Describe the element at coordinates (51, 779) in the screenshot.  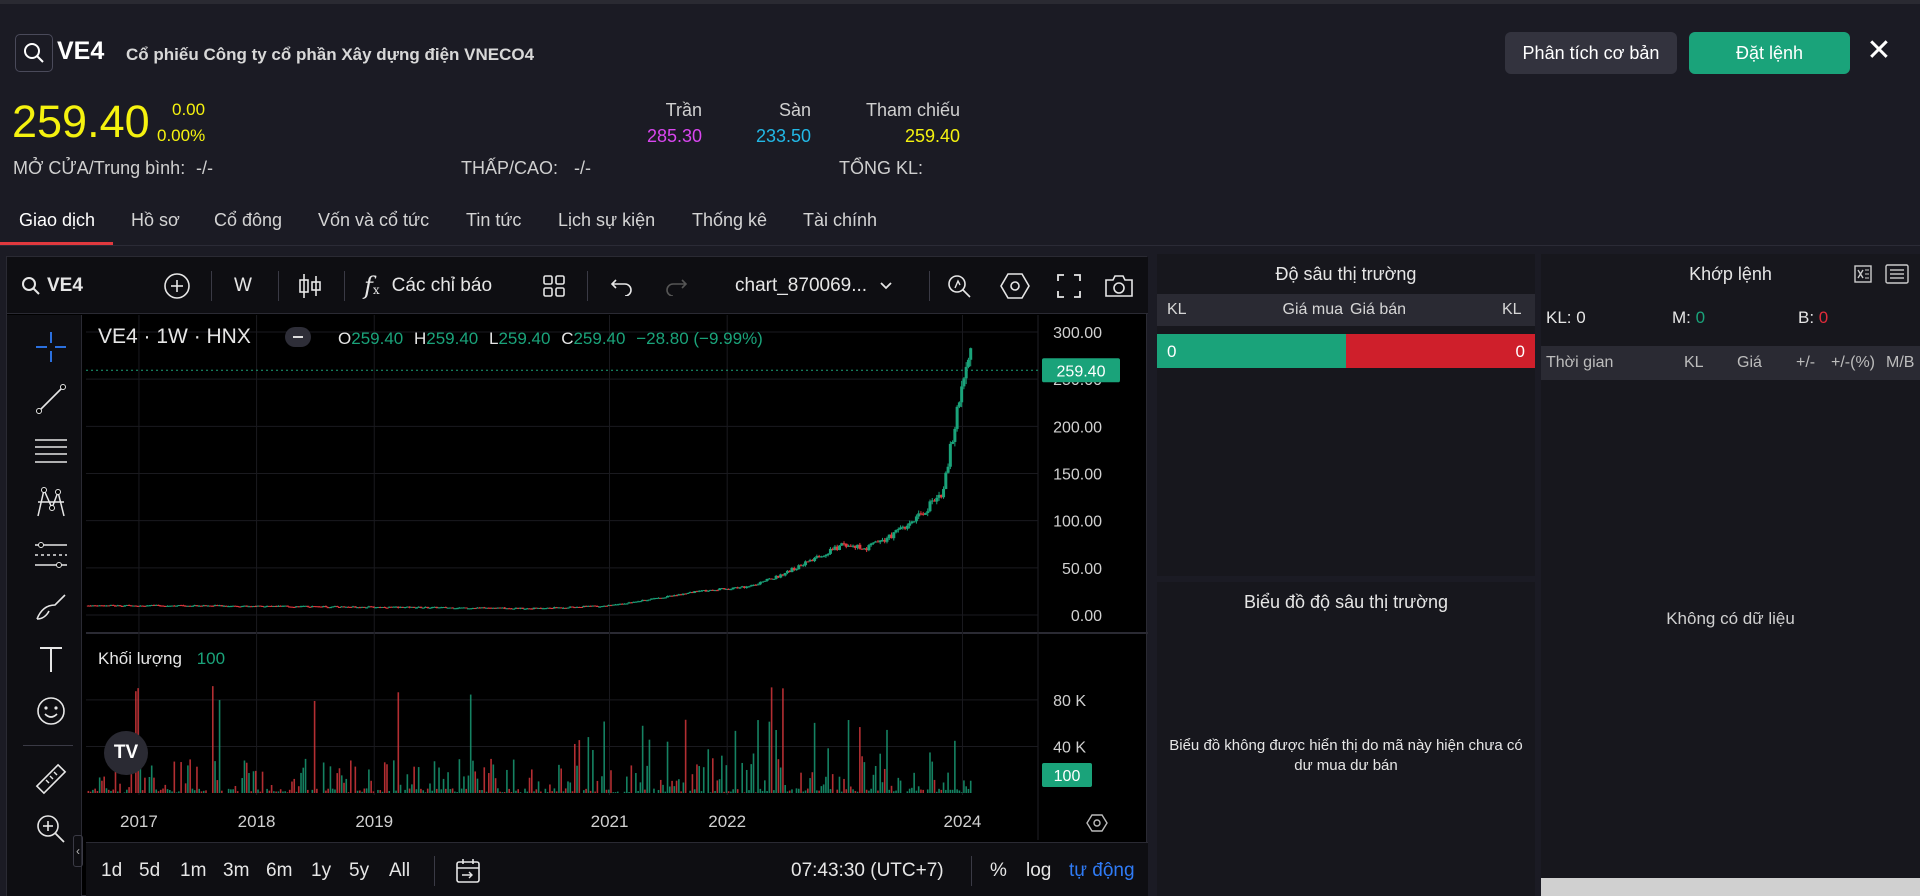
I see `ruler-tool` at that location.